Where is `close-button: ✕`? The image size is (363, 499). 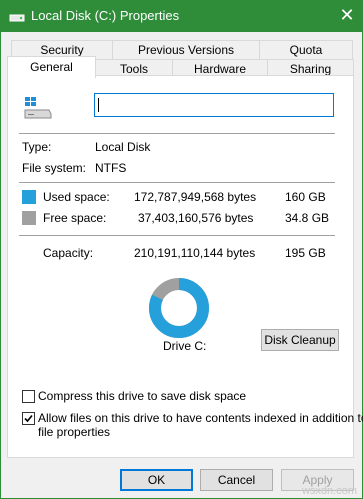
close-button: ✕ is located at coordinates (347, 16).